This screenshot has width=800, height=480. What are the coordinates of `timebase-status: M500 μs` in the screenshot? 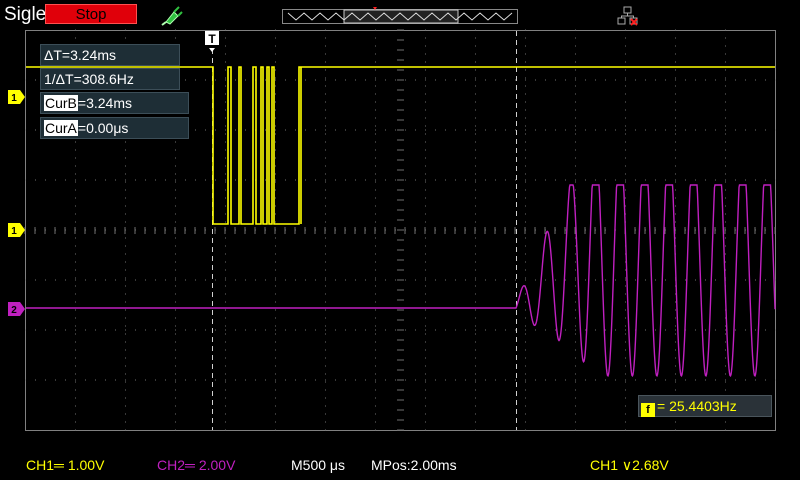 It's located at (318, 465).